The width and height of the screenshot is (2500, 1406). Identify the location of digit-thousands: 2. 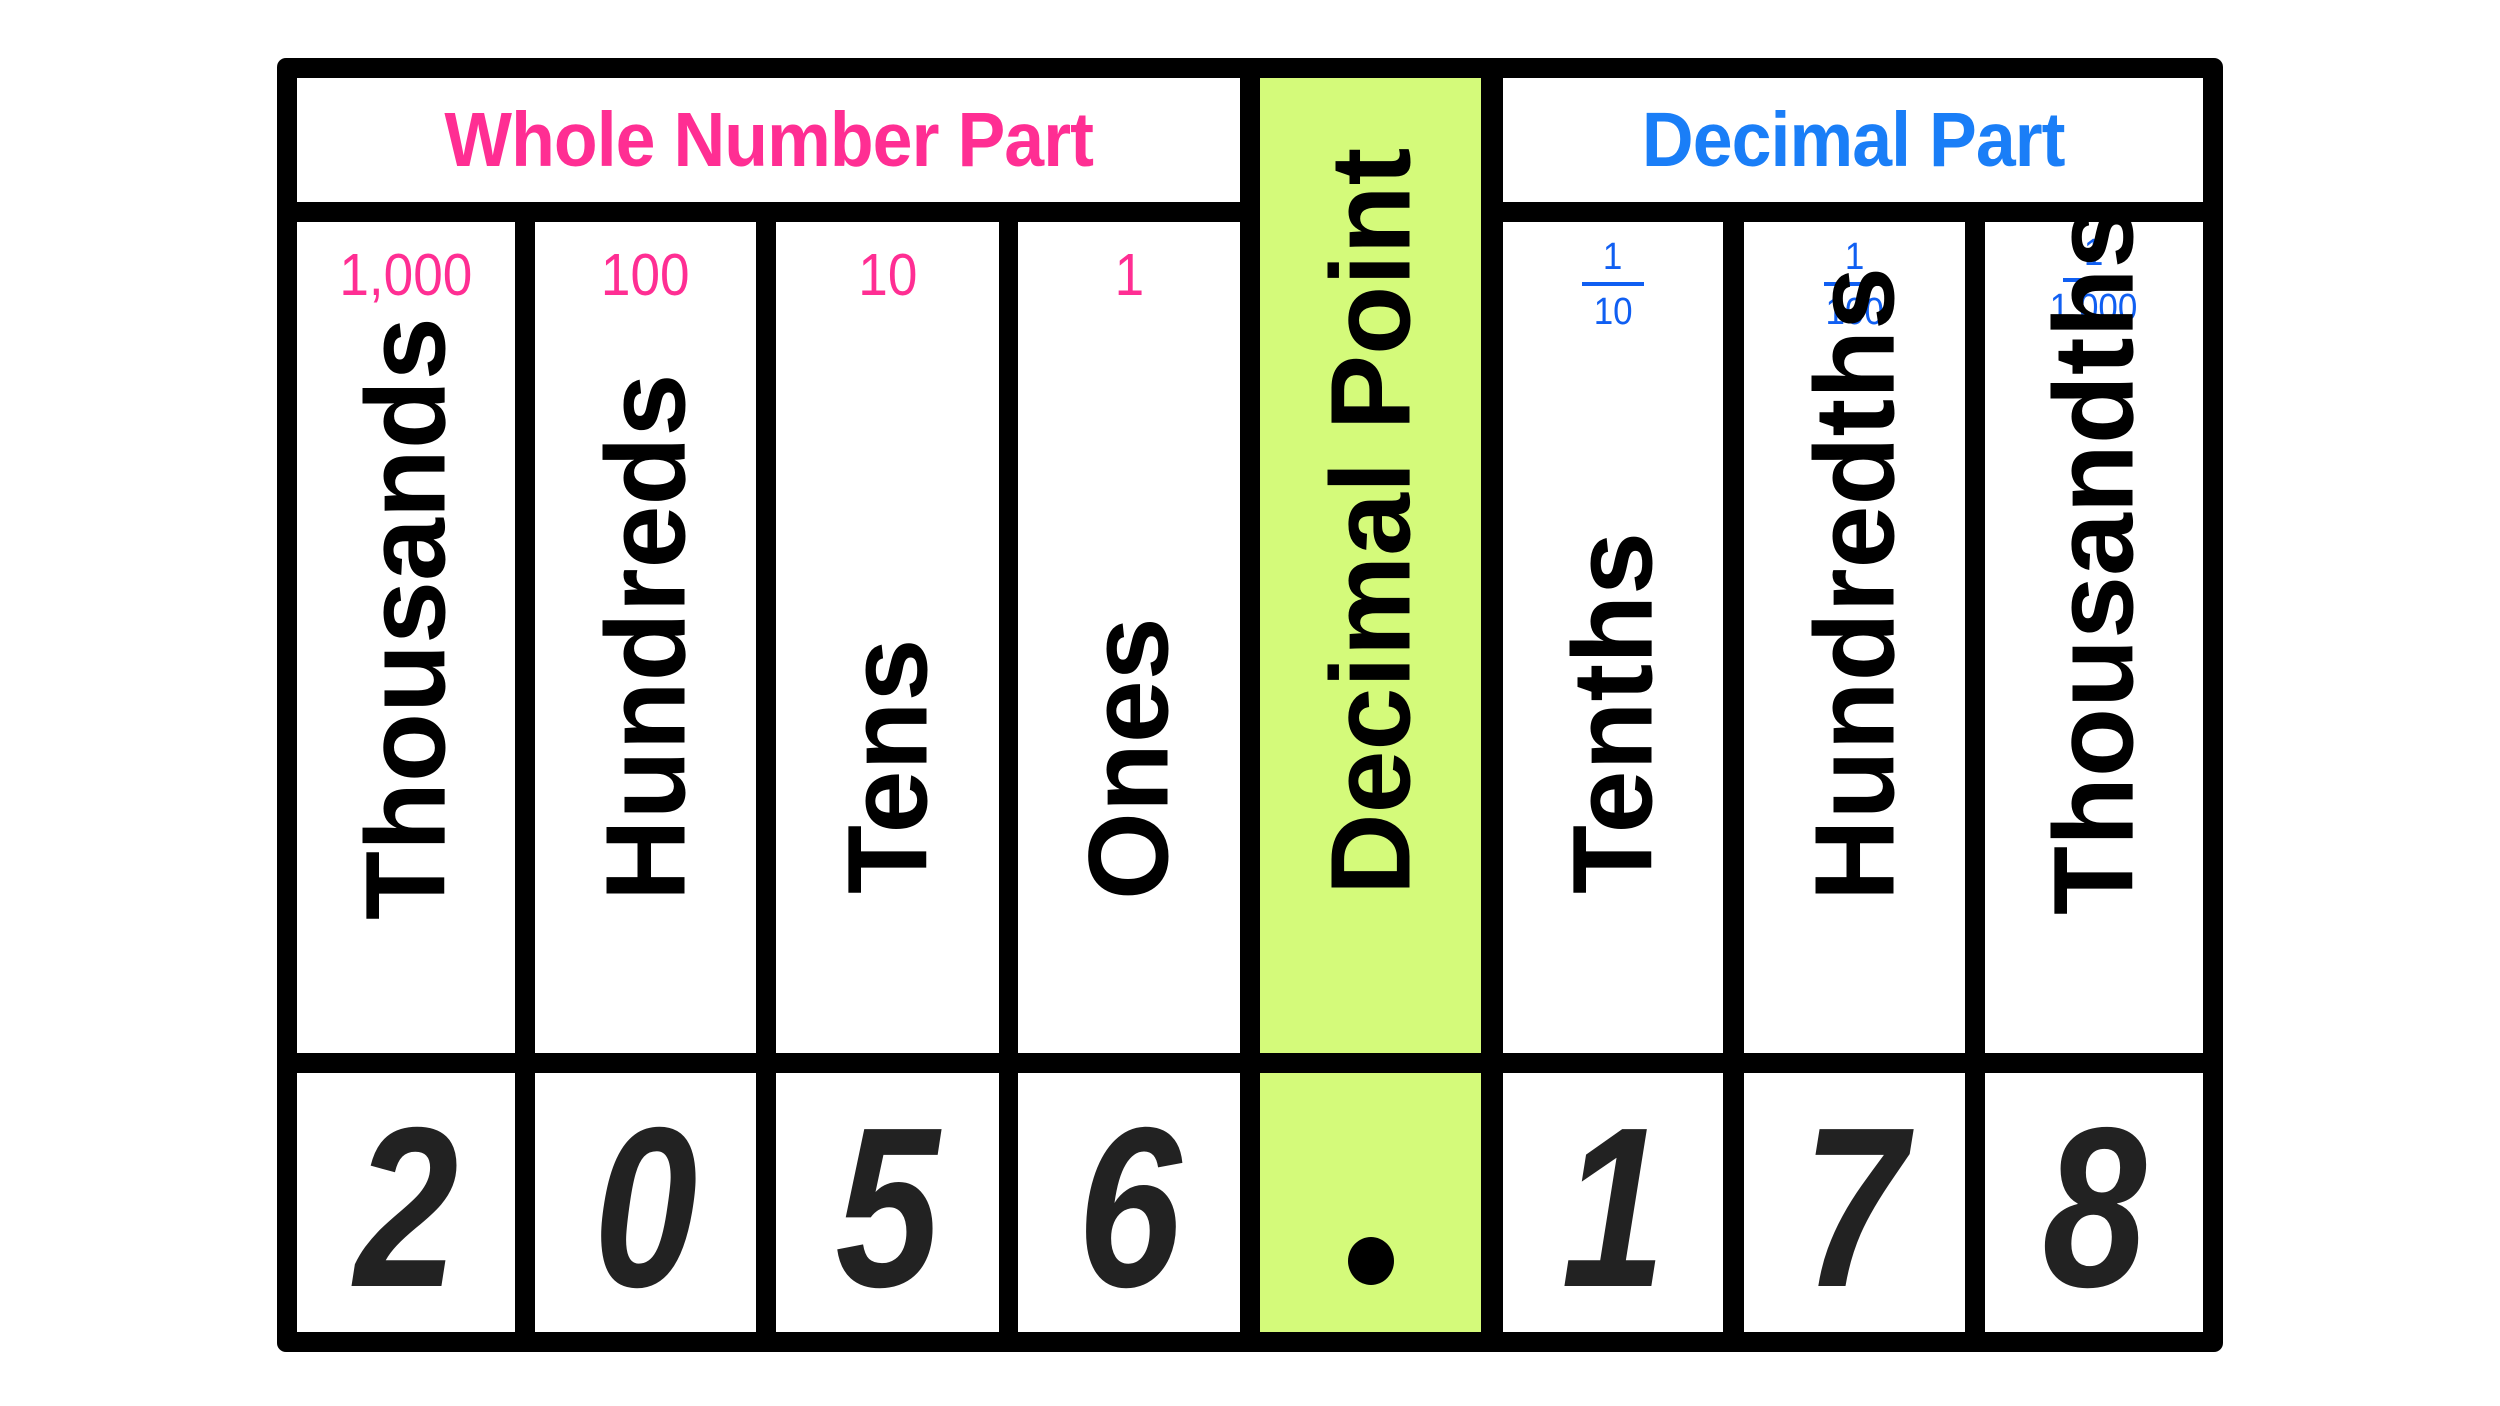
(406, 1207).